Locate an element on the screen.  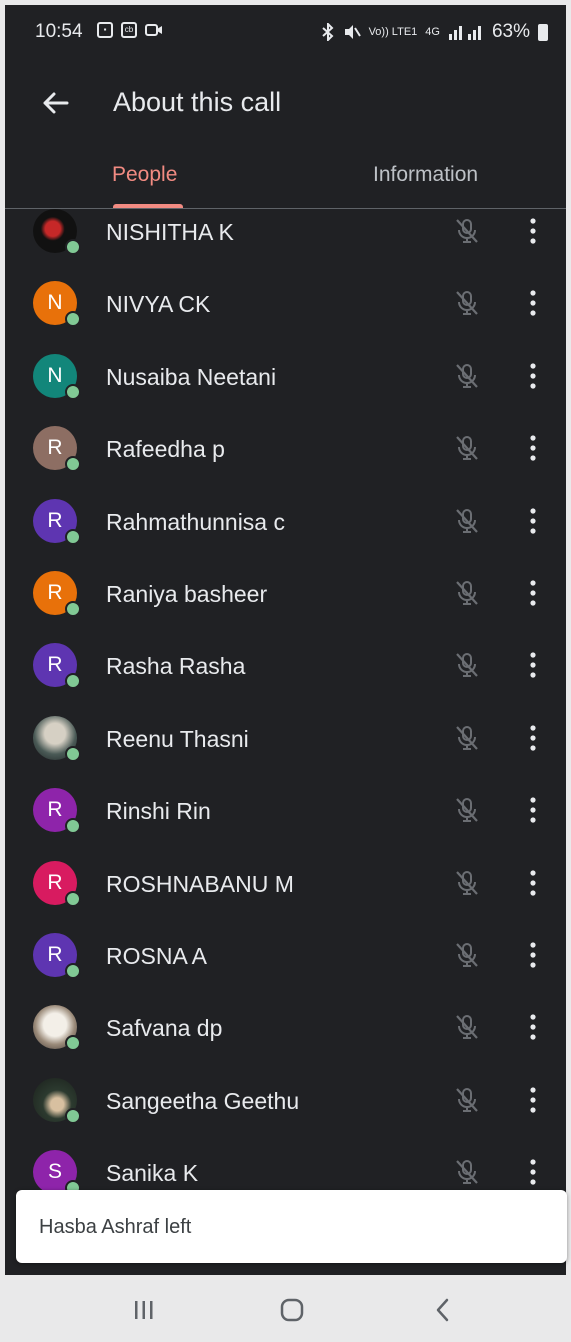
home-icon is located at coordinates (292, 1310).